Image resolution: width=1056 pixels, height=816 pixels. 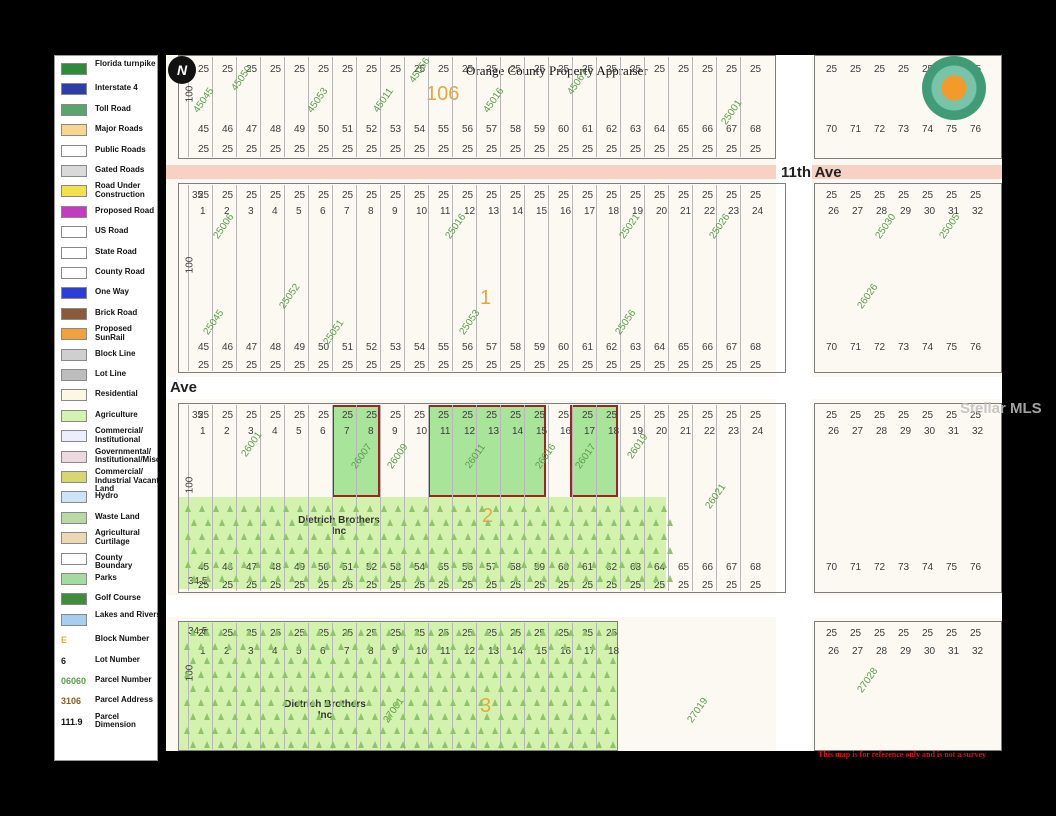 What do you see at coordinates (109, 416) in the screenshot?
I see `legend-item: Agriculture` at bounding box center [109, 416].